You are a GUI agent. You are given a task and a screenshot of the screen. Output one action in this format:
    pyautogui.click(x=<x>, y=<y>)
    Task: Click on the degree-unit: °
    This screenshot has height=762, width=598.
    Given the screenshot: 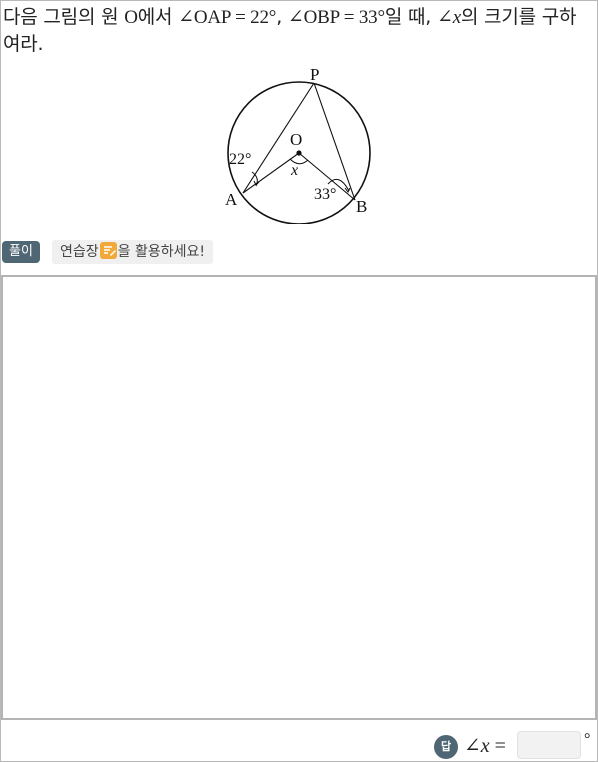 What is the action you would take?
    pyautogui.click(x=587, y=739)
    